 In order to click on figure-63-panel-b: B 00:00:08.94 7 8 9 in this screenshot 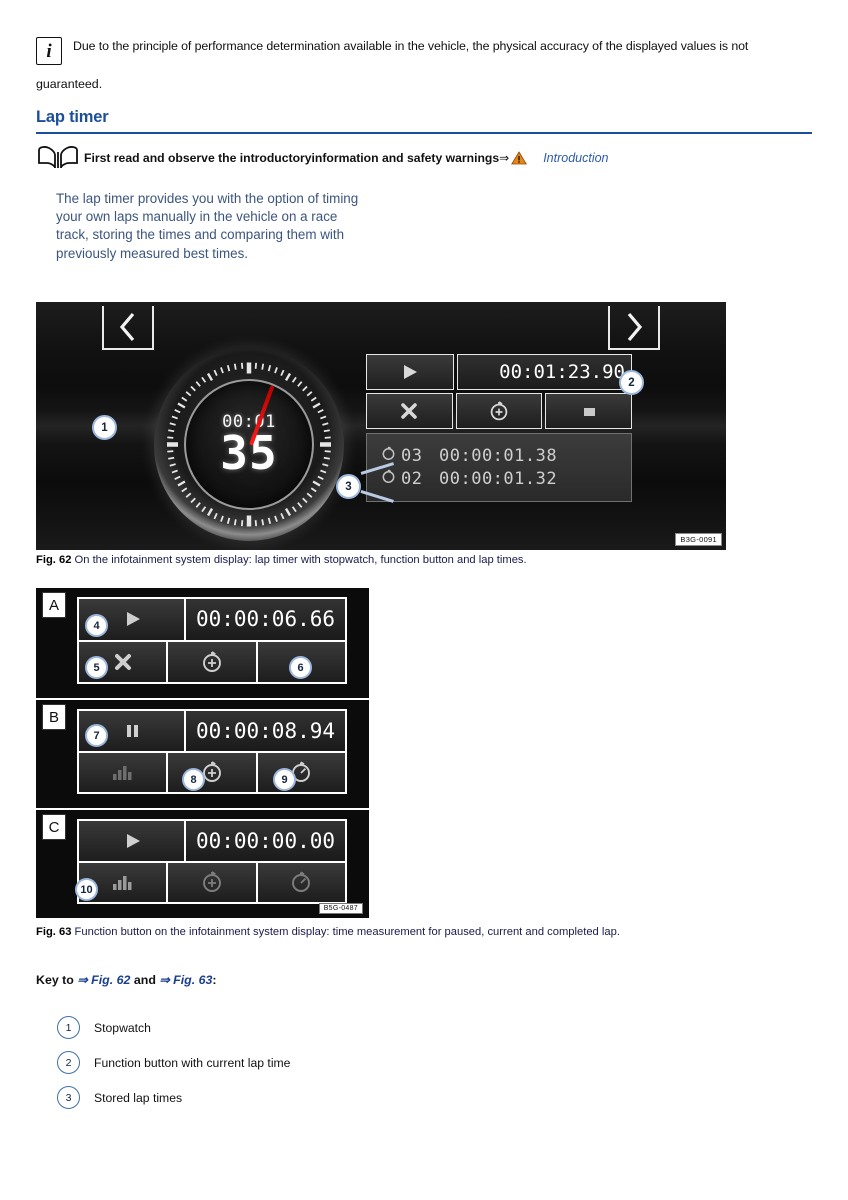, I will do `click(202, 753)`.